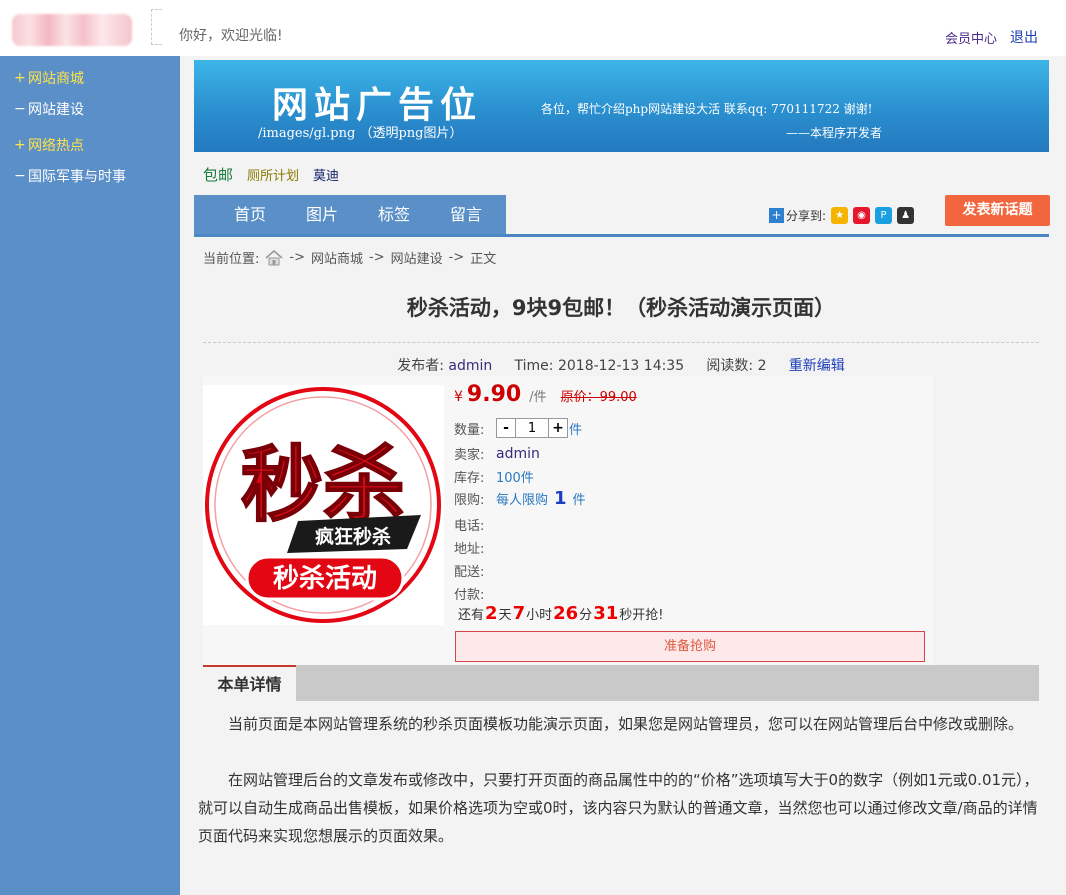 This screenshot has height=895, width=1066. Describe the element at coordinates (862, 215) in the screenshot. I see `weibo-icon: ◉` at that location.